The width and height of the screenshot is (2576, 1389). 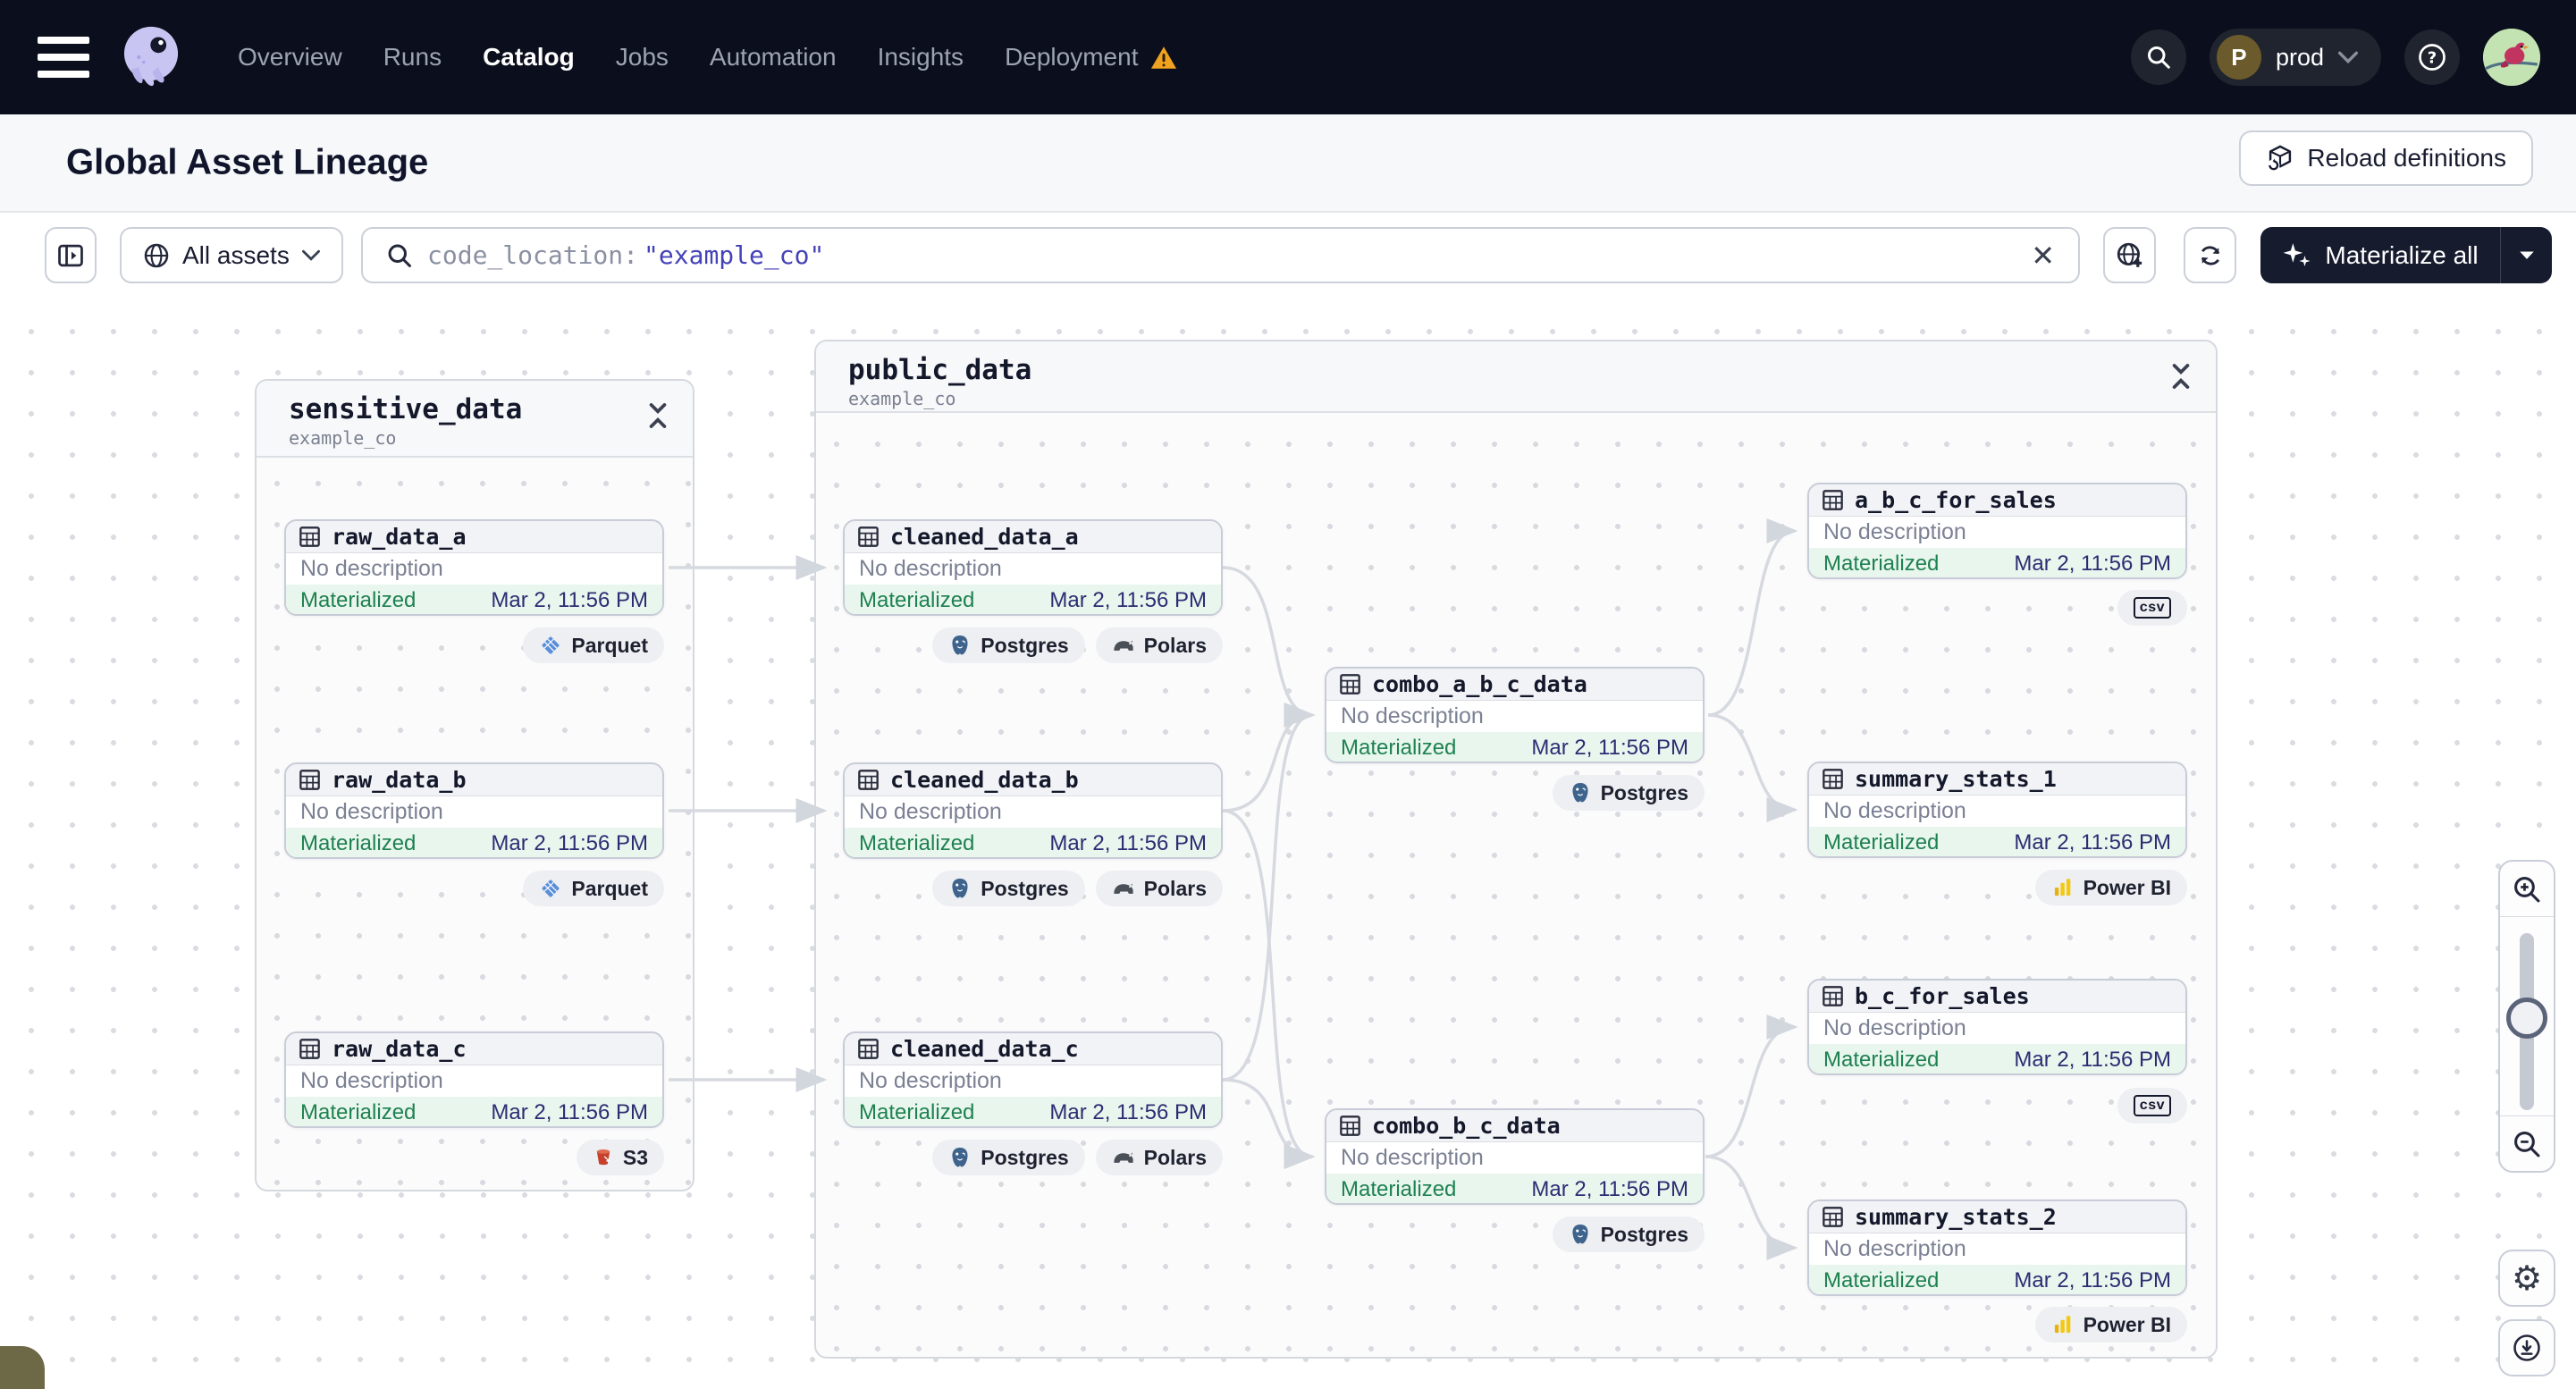 What do you see at coordinates (1221, 255) in the screenshot?
I see `asset-search-input: code_location: "example_co" ✕` at bounding box center [1221, 255].